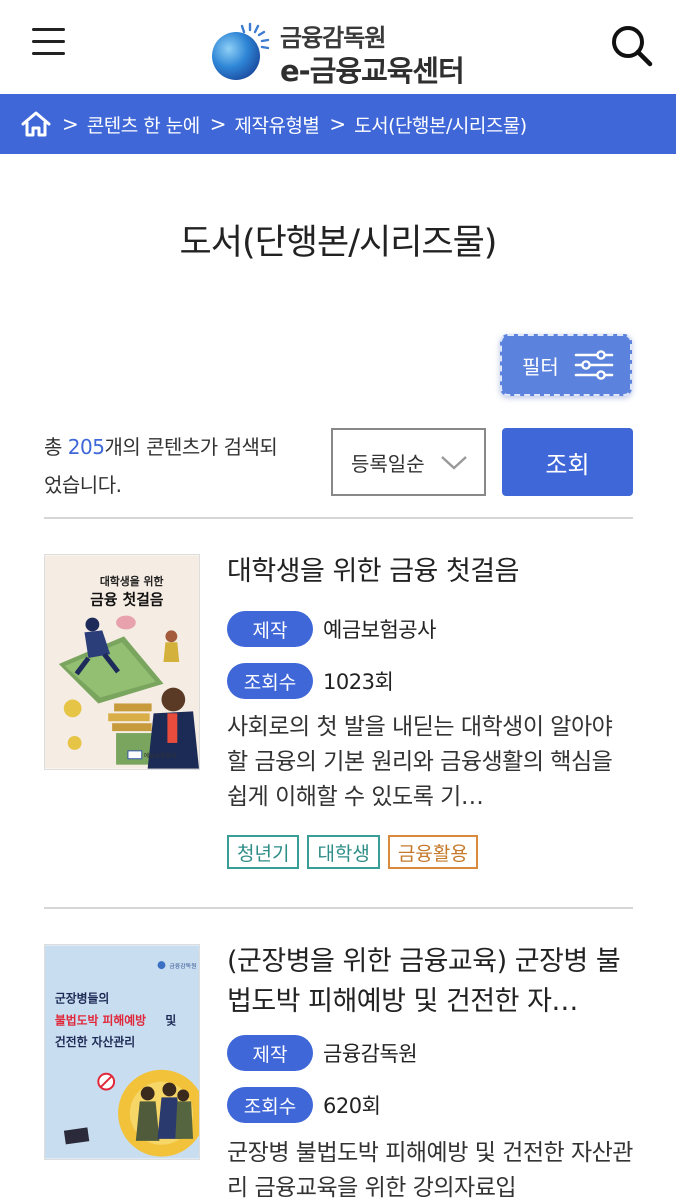 The height and width of the screenshot is (1200, 676). What do you see at coordinates (430, 1170) in the screenshot?
I see `item-description: 군장병 불법도박 피해예방 및 건전한 자산관리 금융교육을 위한 강의자료입` at bounding box center [430, 1170].